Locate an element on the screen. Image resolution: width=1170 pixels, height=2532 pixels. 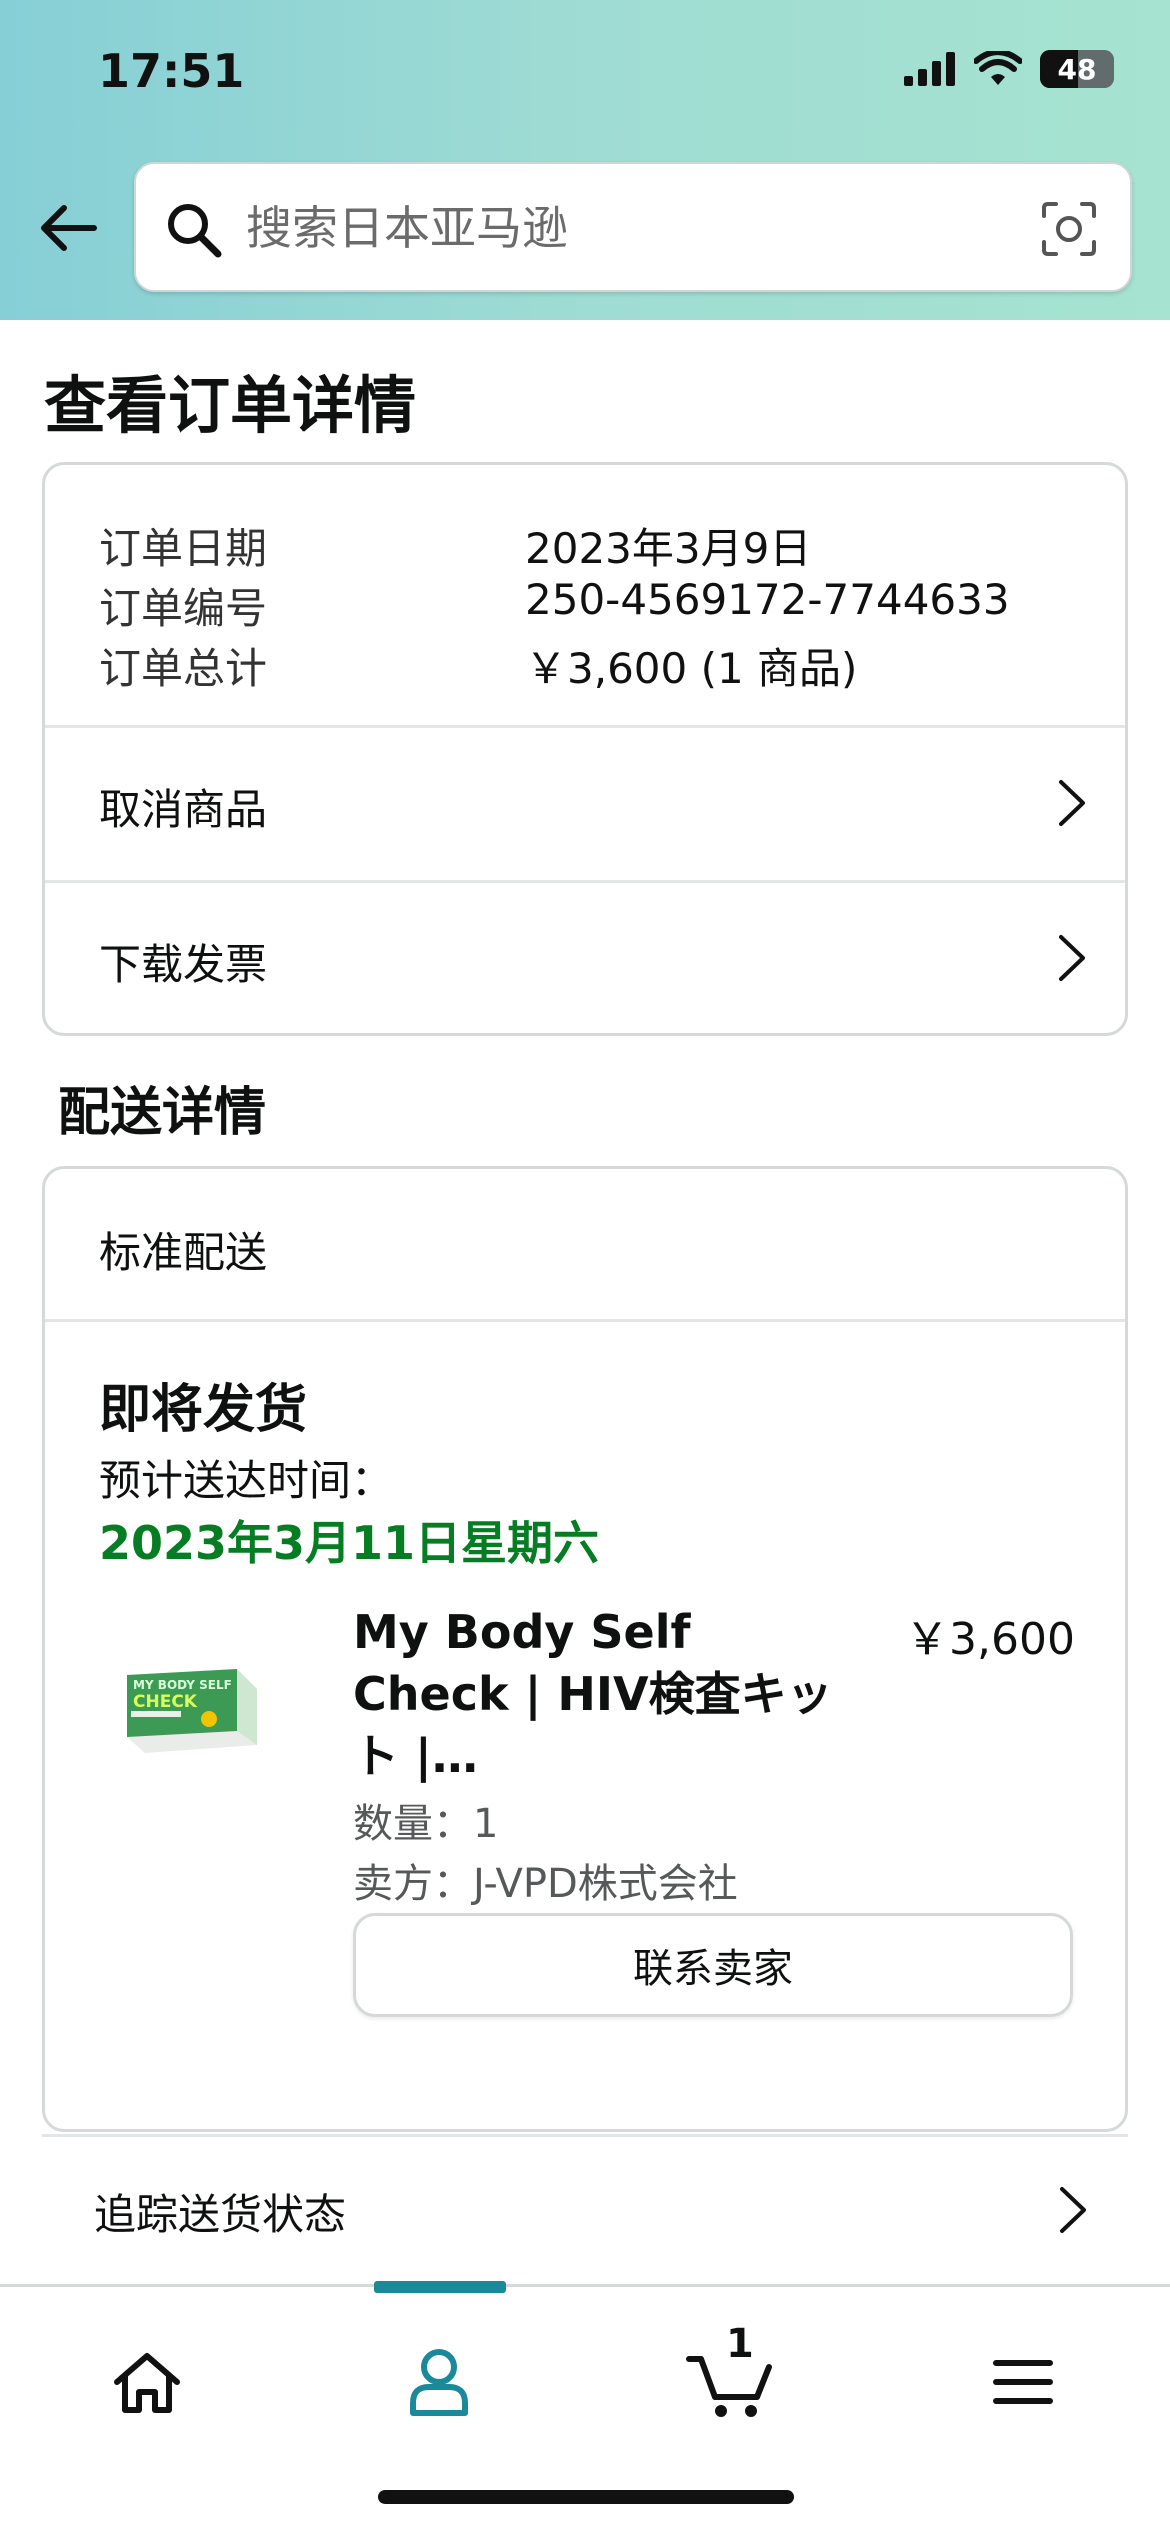
eta-date: 2023年3月11日星期六 is located at coordinates (349, 1543).